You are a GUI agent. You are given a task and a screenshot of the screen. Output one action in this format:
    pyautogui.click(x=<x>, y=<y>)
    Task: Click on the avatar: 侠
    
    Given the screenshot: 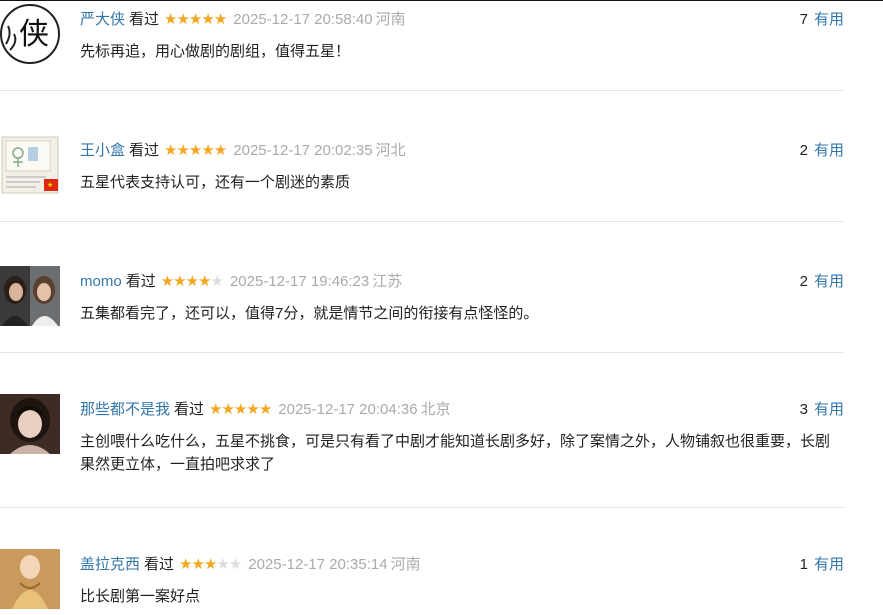 What is the action you would take?
    pyautogui.click(x=30, y=34)
    